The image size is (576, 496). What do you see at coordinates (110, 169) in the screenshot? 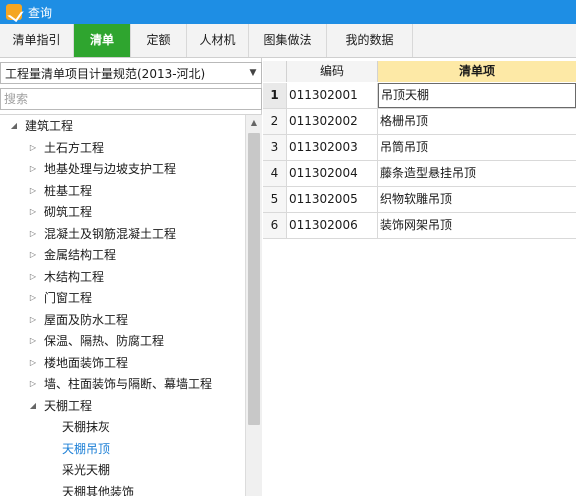
I see `tree-node-label: 地基处理与边坡支护工程` at bounding box center [110, 169].